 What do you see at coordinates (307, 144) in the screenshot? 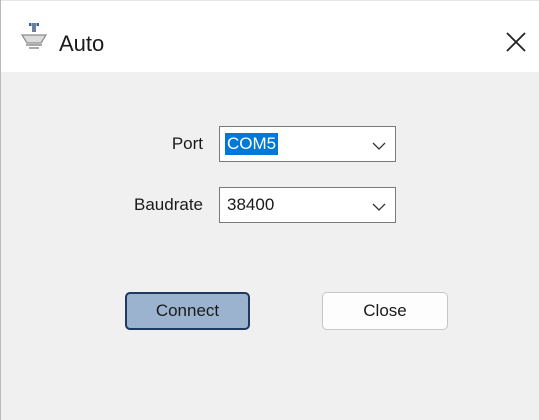
I see `port-select: COM5` at bounding box center [307, 144].